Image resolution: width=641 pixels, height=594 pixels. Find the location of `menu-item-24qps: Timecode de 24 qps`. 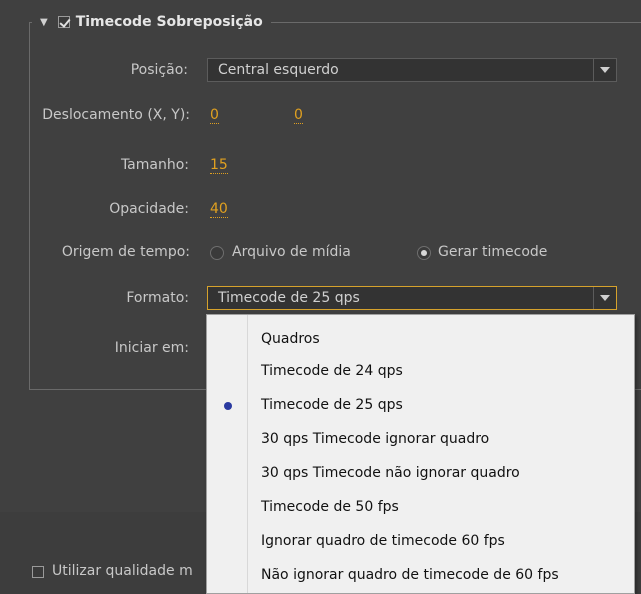

menu-item-24qps: Timecode de 24 qps is located at coordinates (420, 372).